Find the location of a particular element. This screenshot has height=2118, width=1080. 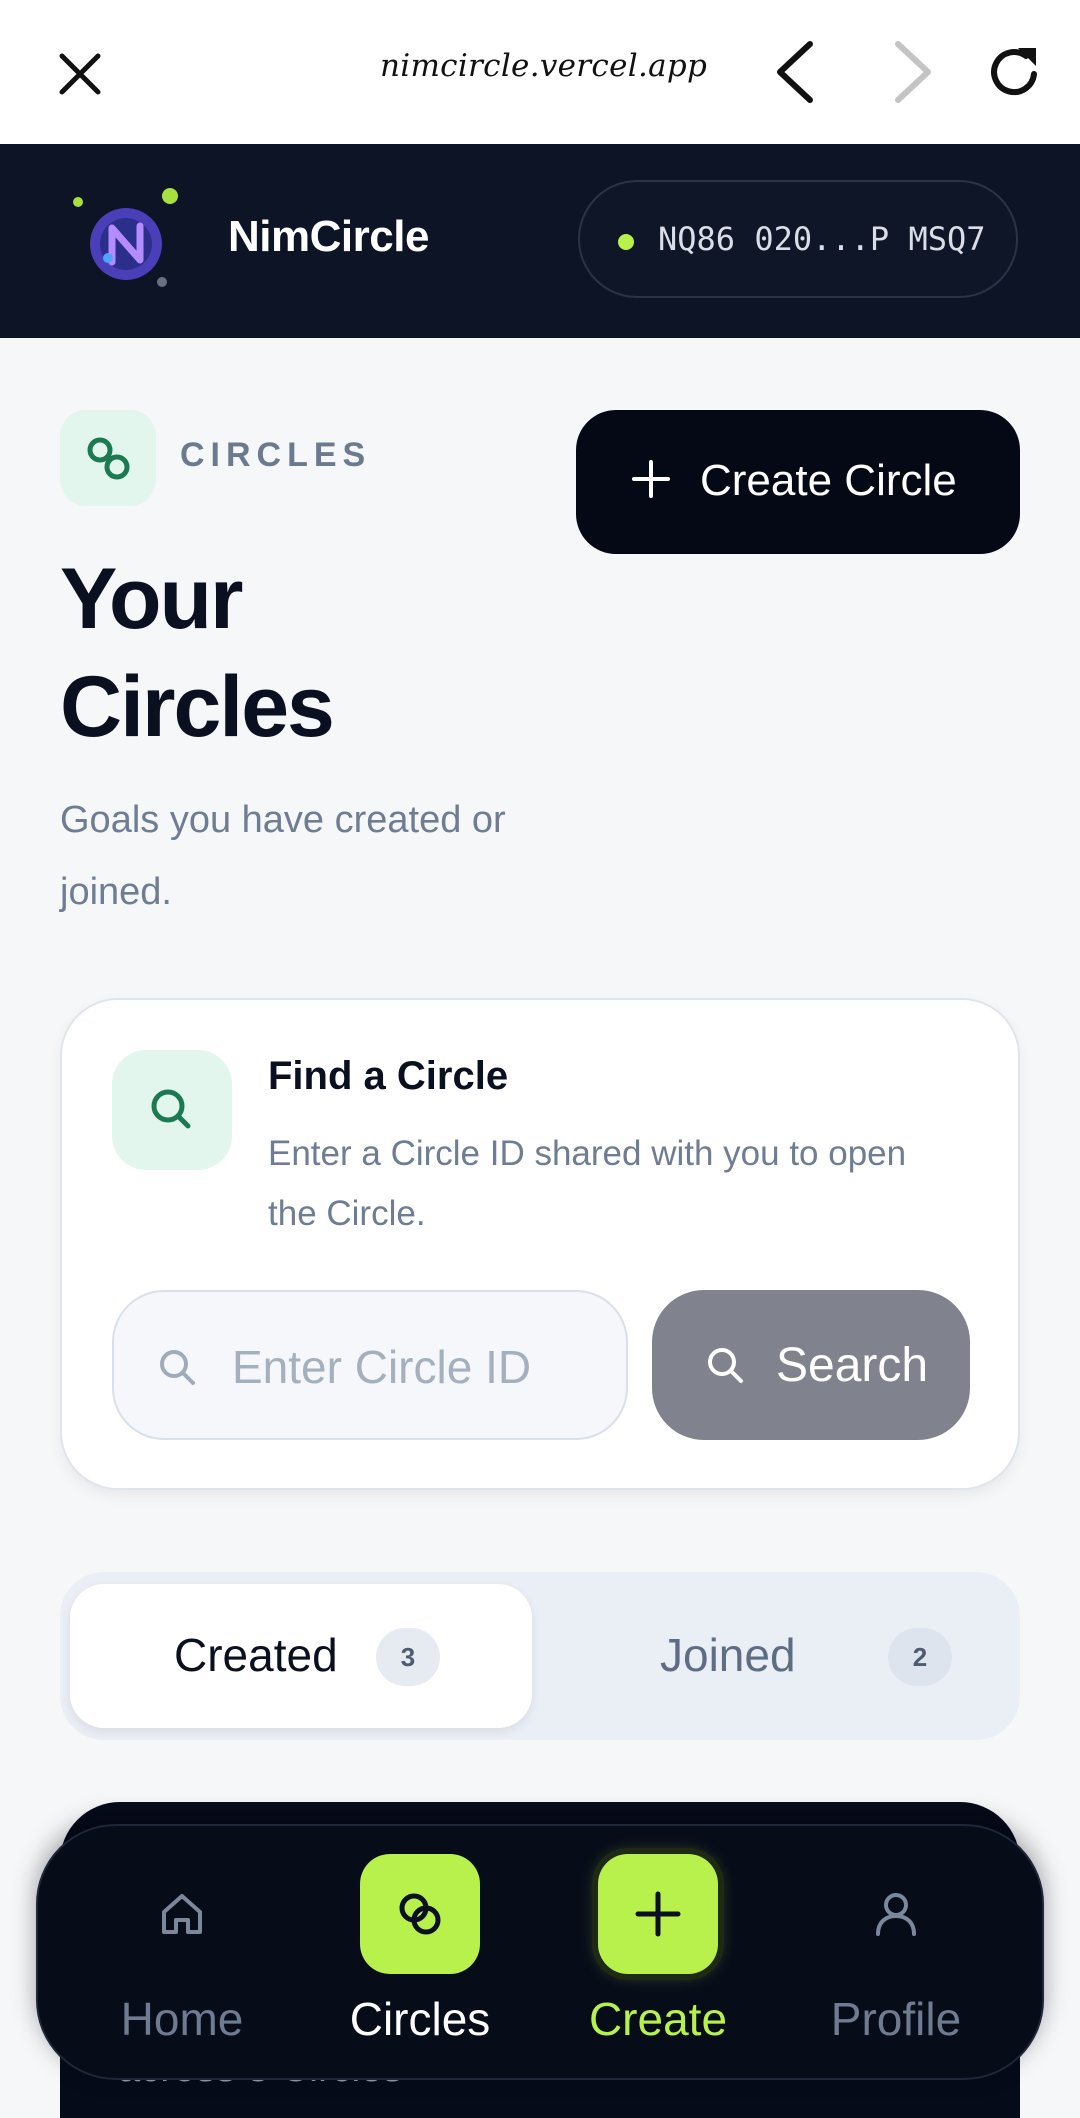

nav-item-profile: Profile is located at coordinates (896, 1954).